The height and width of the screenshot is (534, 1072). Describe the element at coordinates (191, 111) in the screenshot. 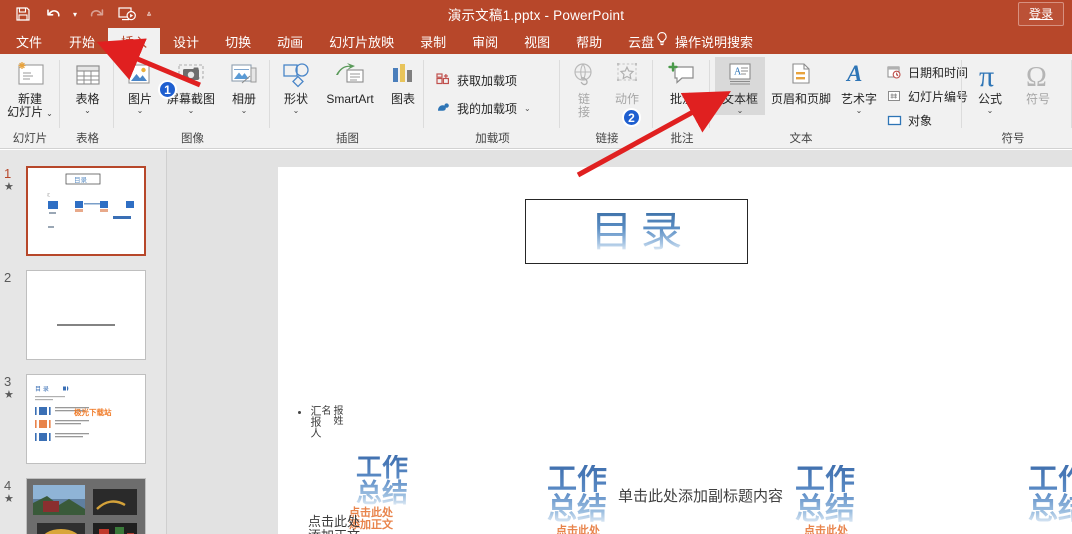

I see `screenshot-dropdown-icon: ⌄` at that location.